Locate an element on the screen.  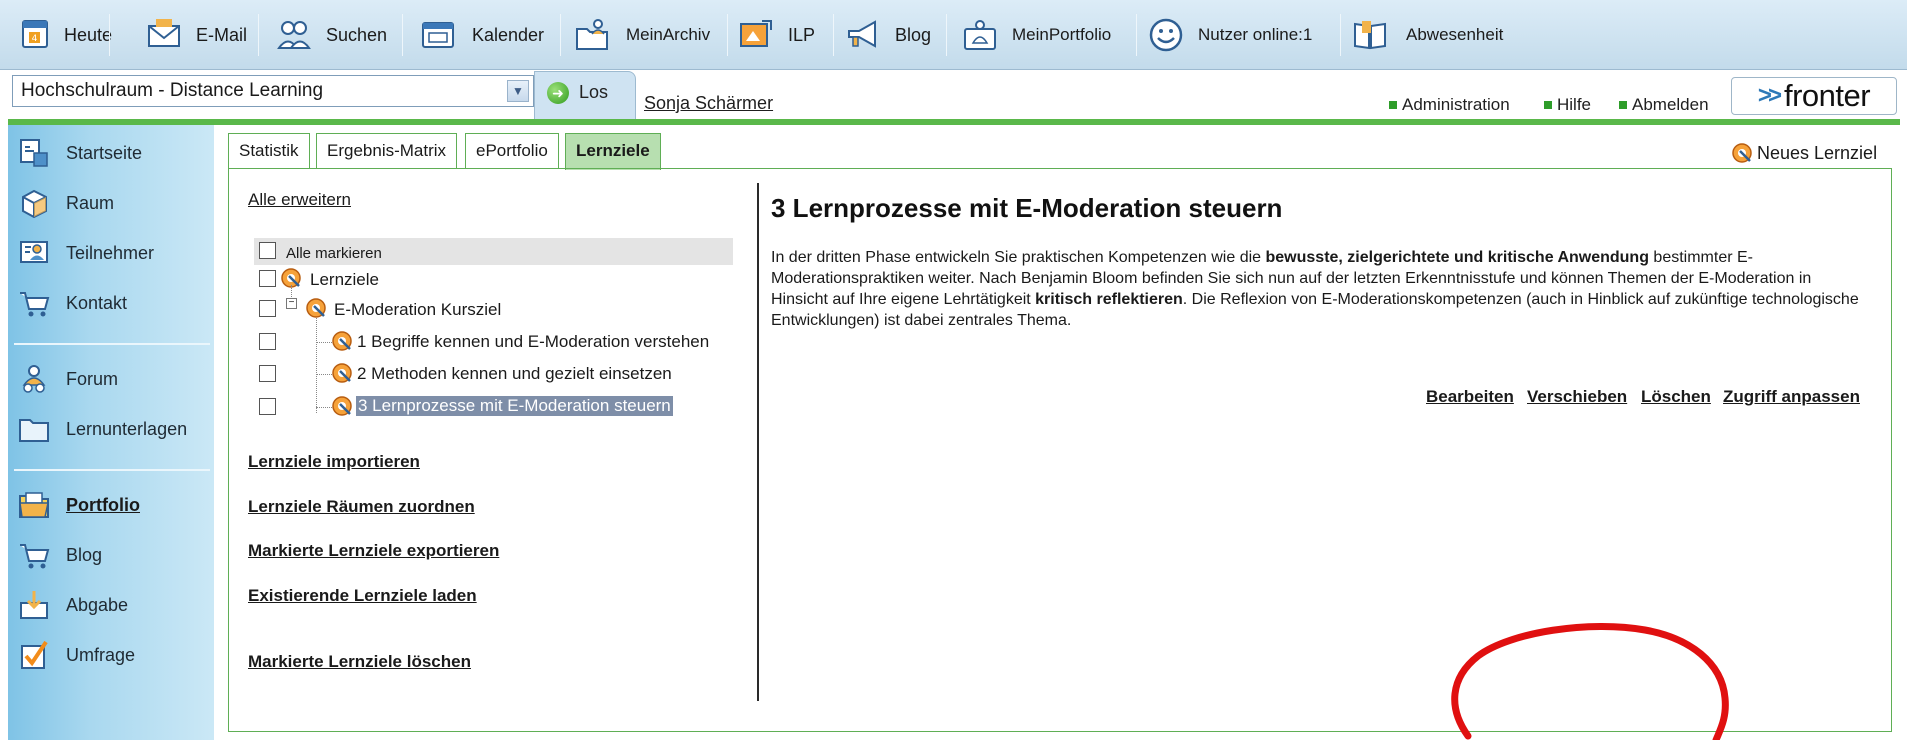
sidebar-item-label: Lernunterlagen is located at coordinates (127, 428).